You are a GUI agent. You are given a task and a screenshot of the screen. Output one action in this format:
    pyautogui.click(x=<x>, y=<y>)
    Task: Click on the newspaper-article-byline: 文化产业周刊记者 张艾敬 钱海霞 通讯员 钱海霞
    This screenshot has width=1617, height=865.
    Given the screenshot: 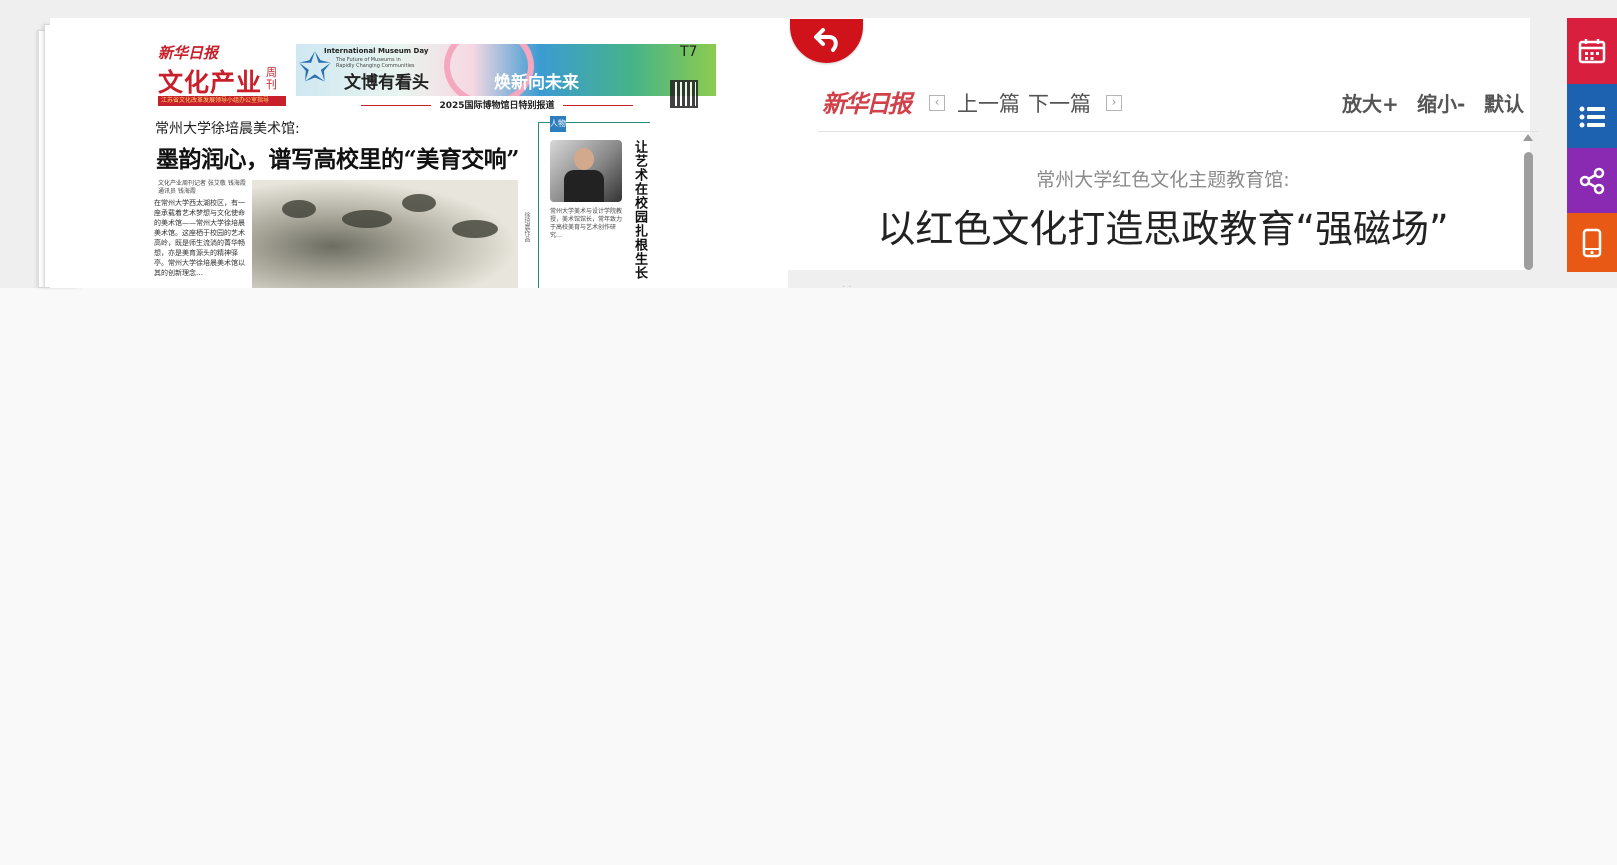 What is the action you would take?
    pyautogui.click(x=202, y=187)
    